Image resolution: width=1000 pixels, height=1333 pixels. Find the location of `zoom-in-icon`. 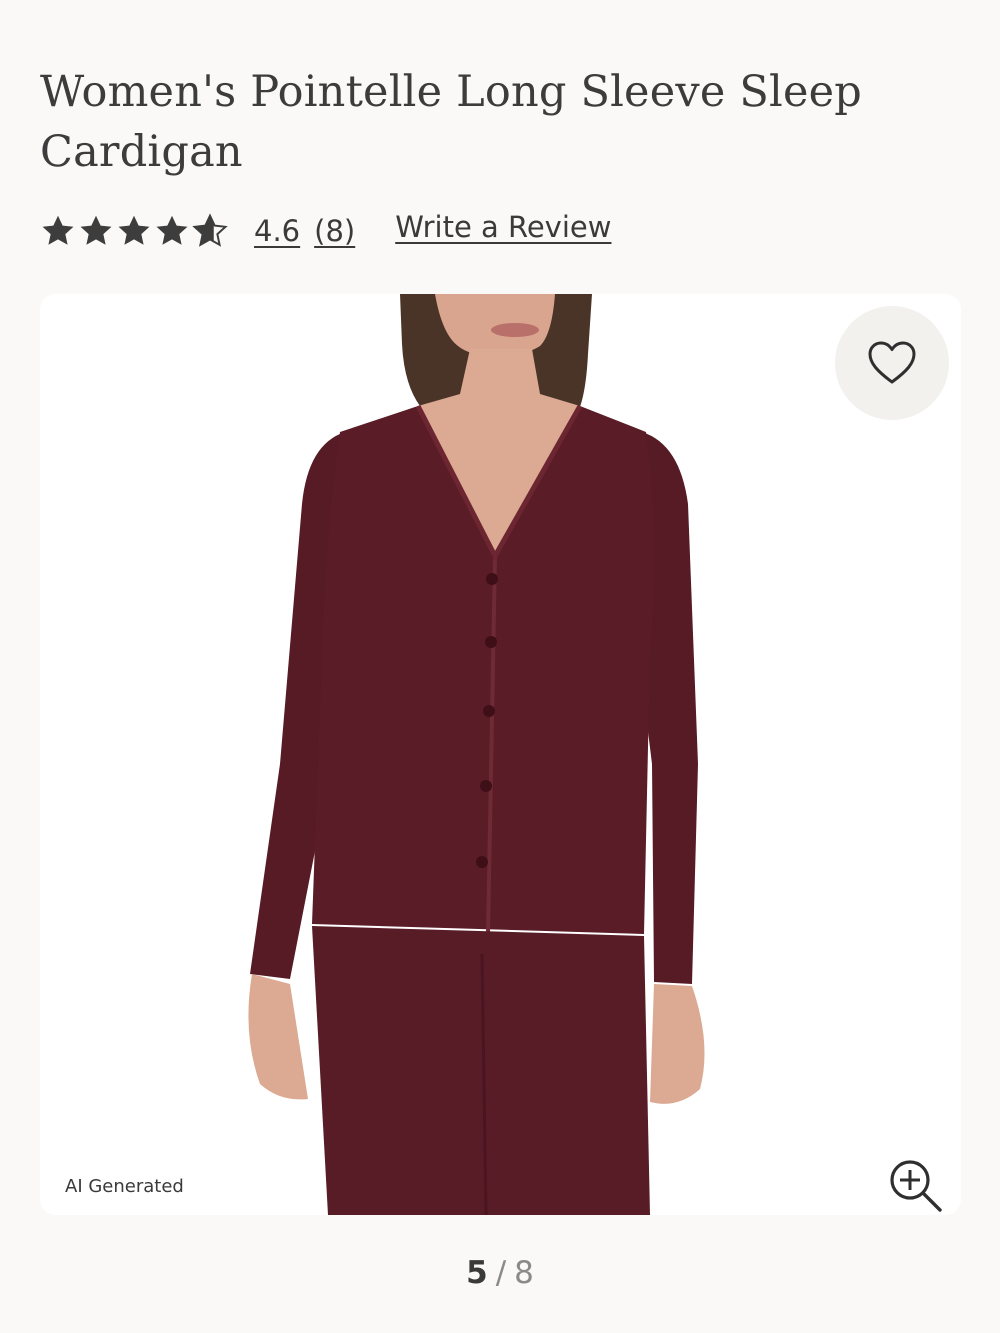

zoom-in-icon is located at coordinates (916, 1186).